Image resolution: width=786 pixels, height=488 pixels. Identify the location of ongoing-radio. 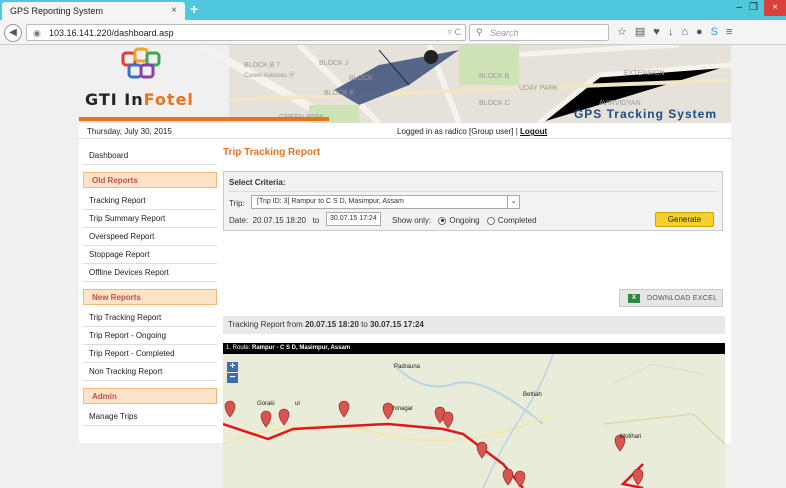
(442, 220).